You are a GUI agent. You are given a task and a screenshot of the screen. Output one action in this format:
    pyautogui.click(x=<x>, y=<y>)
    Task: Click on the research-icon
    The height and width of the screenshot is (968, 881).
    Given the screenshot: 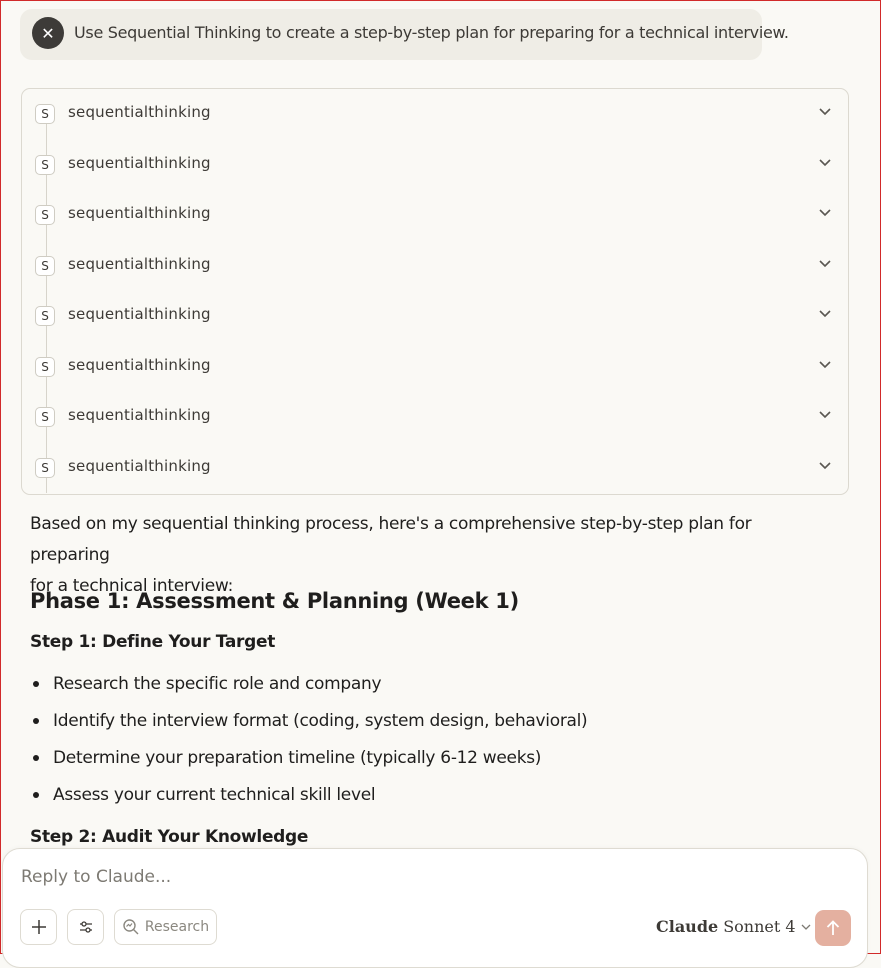 What is the action you would take?
    pyautogui.click(x=131, y=927)
    